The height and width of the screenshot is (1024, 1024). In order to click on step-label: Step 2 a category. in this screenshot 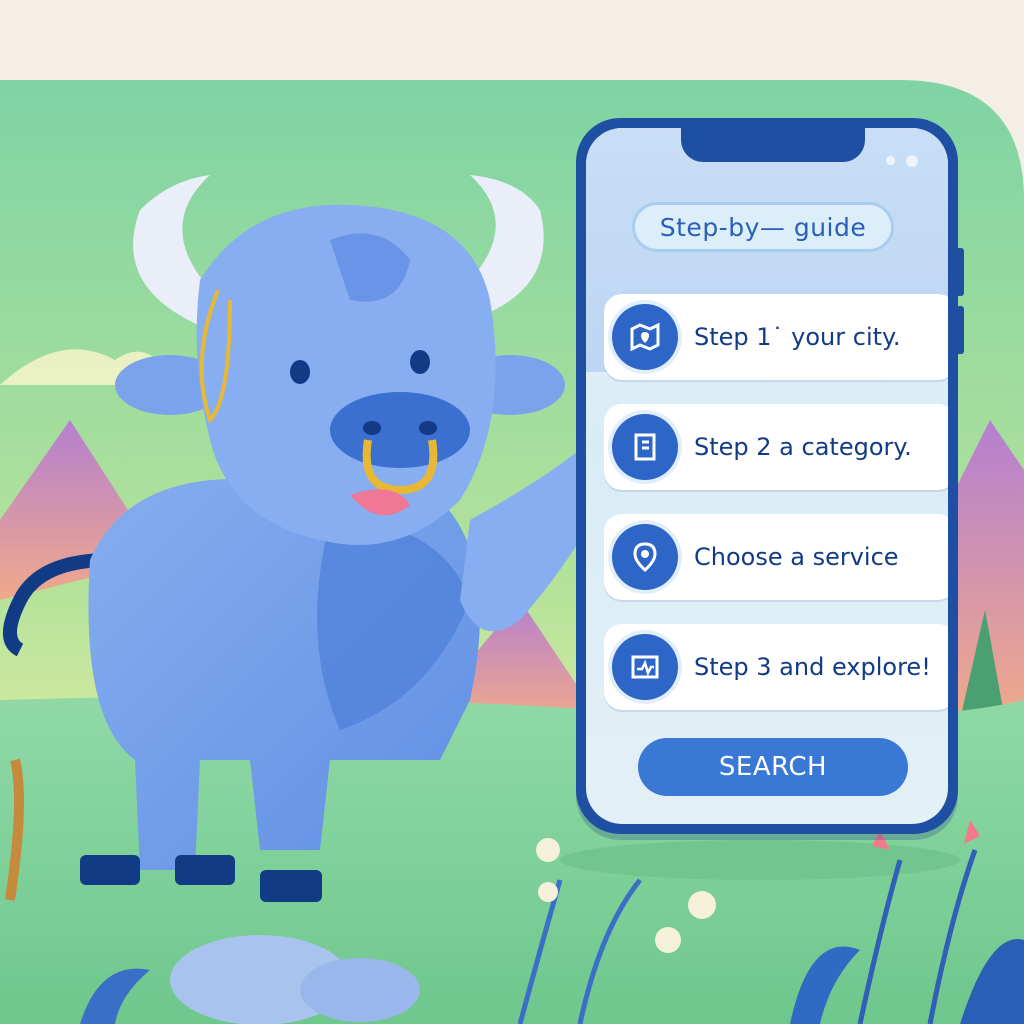, I will do `click(803, 447)`.